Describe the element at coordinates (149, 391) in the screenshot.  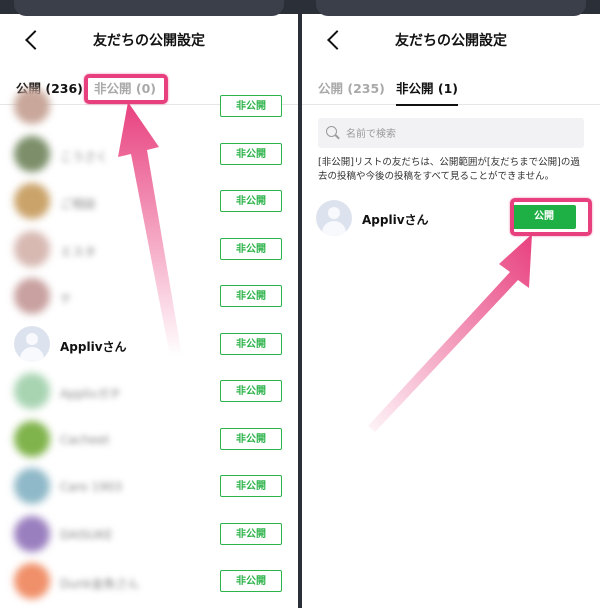
I see `list-item: Applivガチ 非公開` at that location.